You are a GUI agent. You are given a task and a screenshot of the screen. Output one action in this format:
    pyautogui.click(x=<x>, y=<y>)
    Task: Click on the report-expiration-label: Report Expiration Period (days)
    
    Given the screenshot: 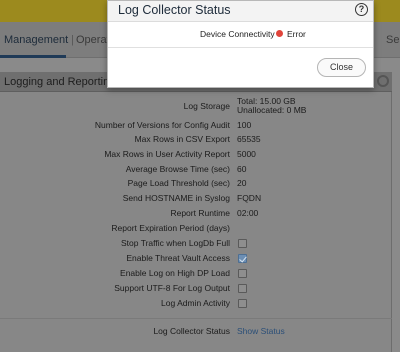 What is the action you would take?
    pyautogui.click(x=170, y=228)
    